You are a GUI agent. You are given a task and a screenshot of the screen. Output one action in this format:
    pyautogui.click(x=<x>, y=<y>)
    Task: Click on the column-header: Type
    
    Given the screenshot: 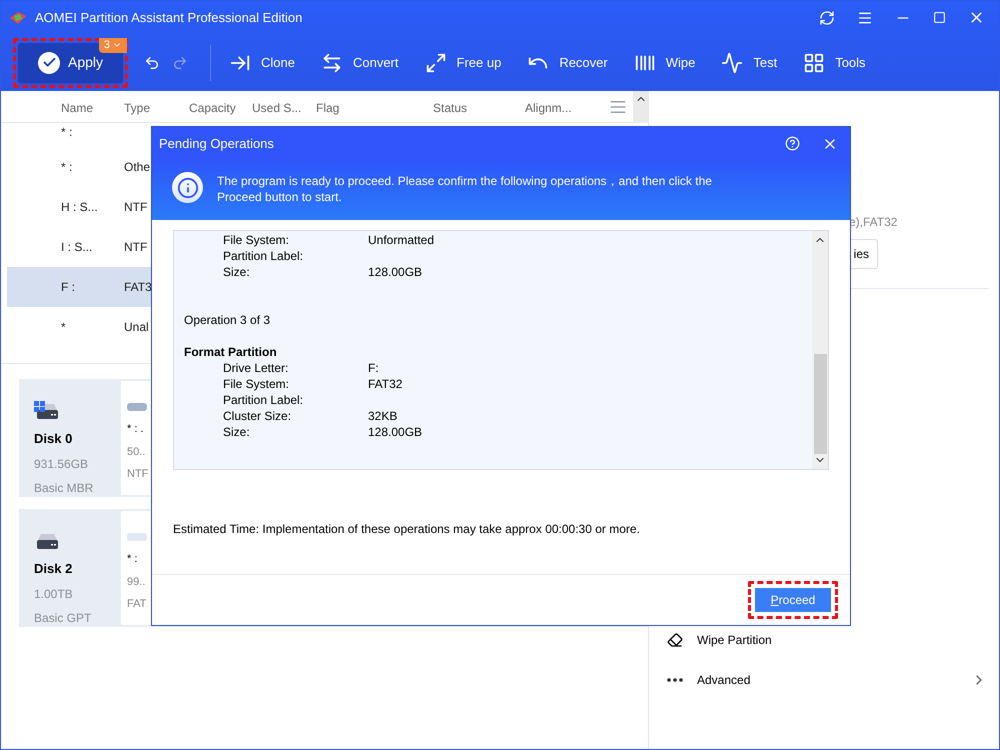 What is the action you would take?
    pyautogui.click(x=137, y=108)
    